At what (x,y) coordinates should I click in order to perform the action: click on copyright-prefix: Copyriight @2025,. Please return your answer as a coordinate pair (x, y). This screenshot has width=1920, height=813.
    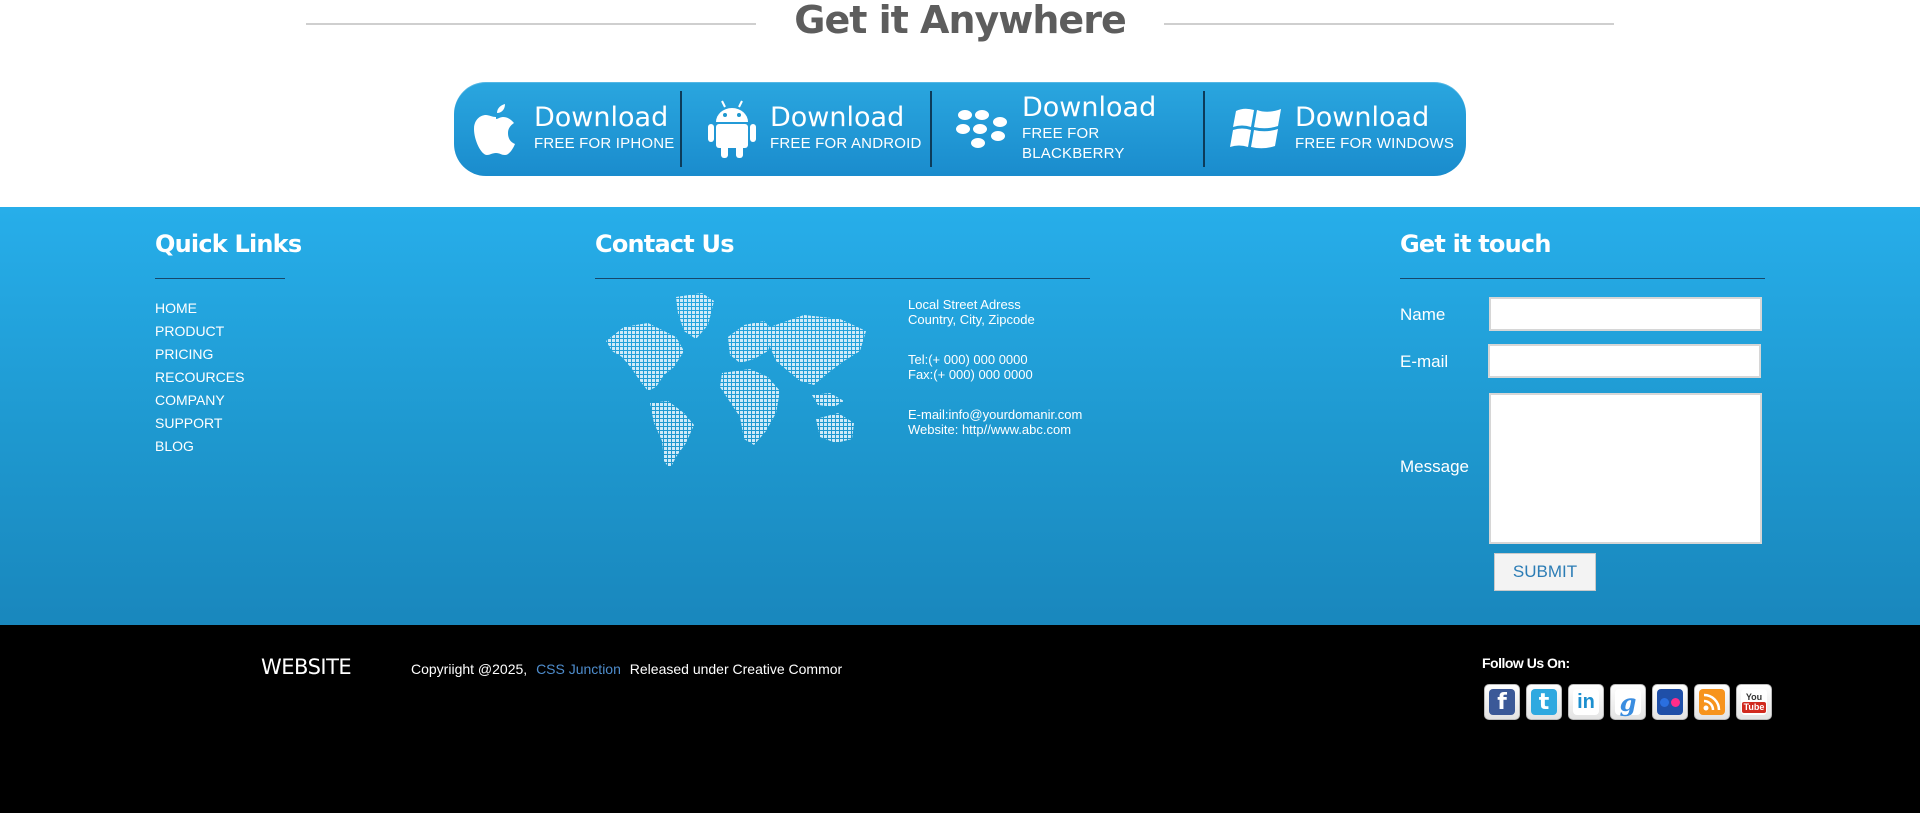
    Looking at the image, I should click on (469, 669).